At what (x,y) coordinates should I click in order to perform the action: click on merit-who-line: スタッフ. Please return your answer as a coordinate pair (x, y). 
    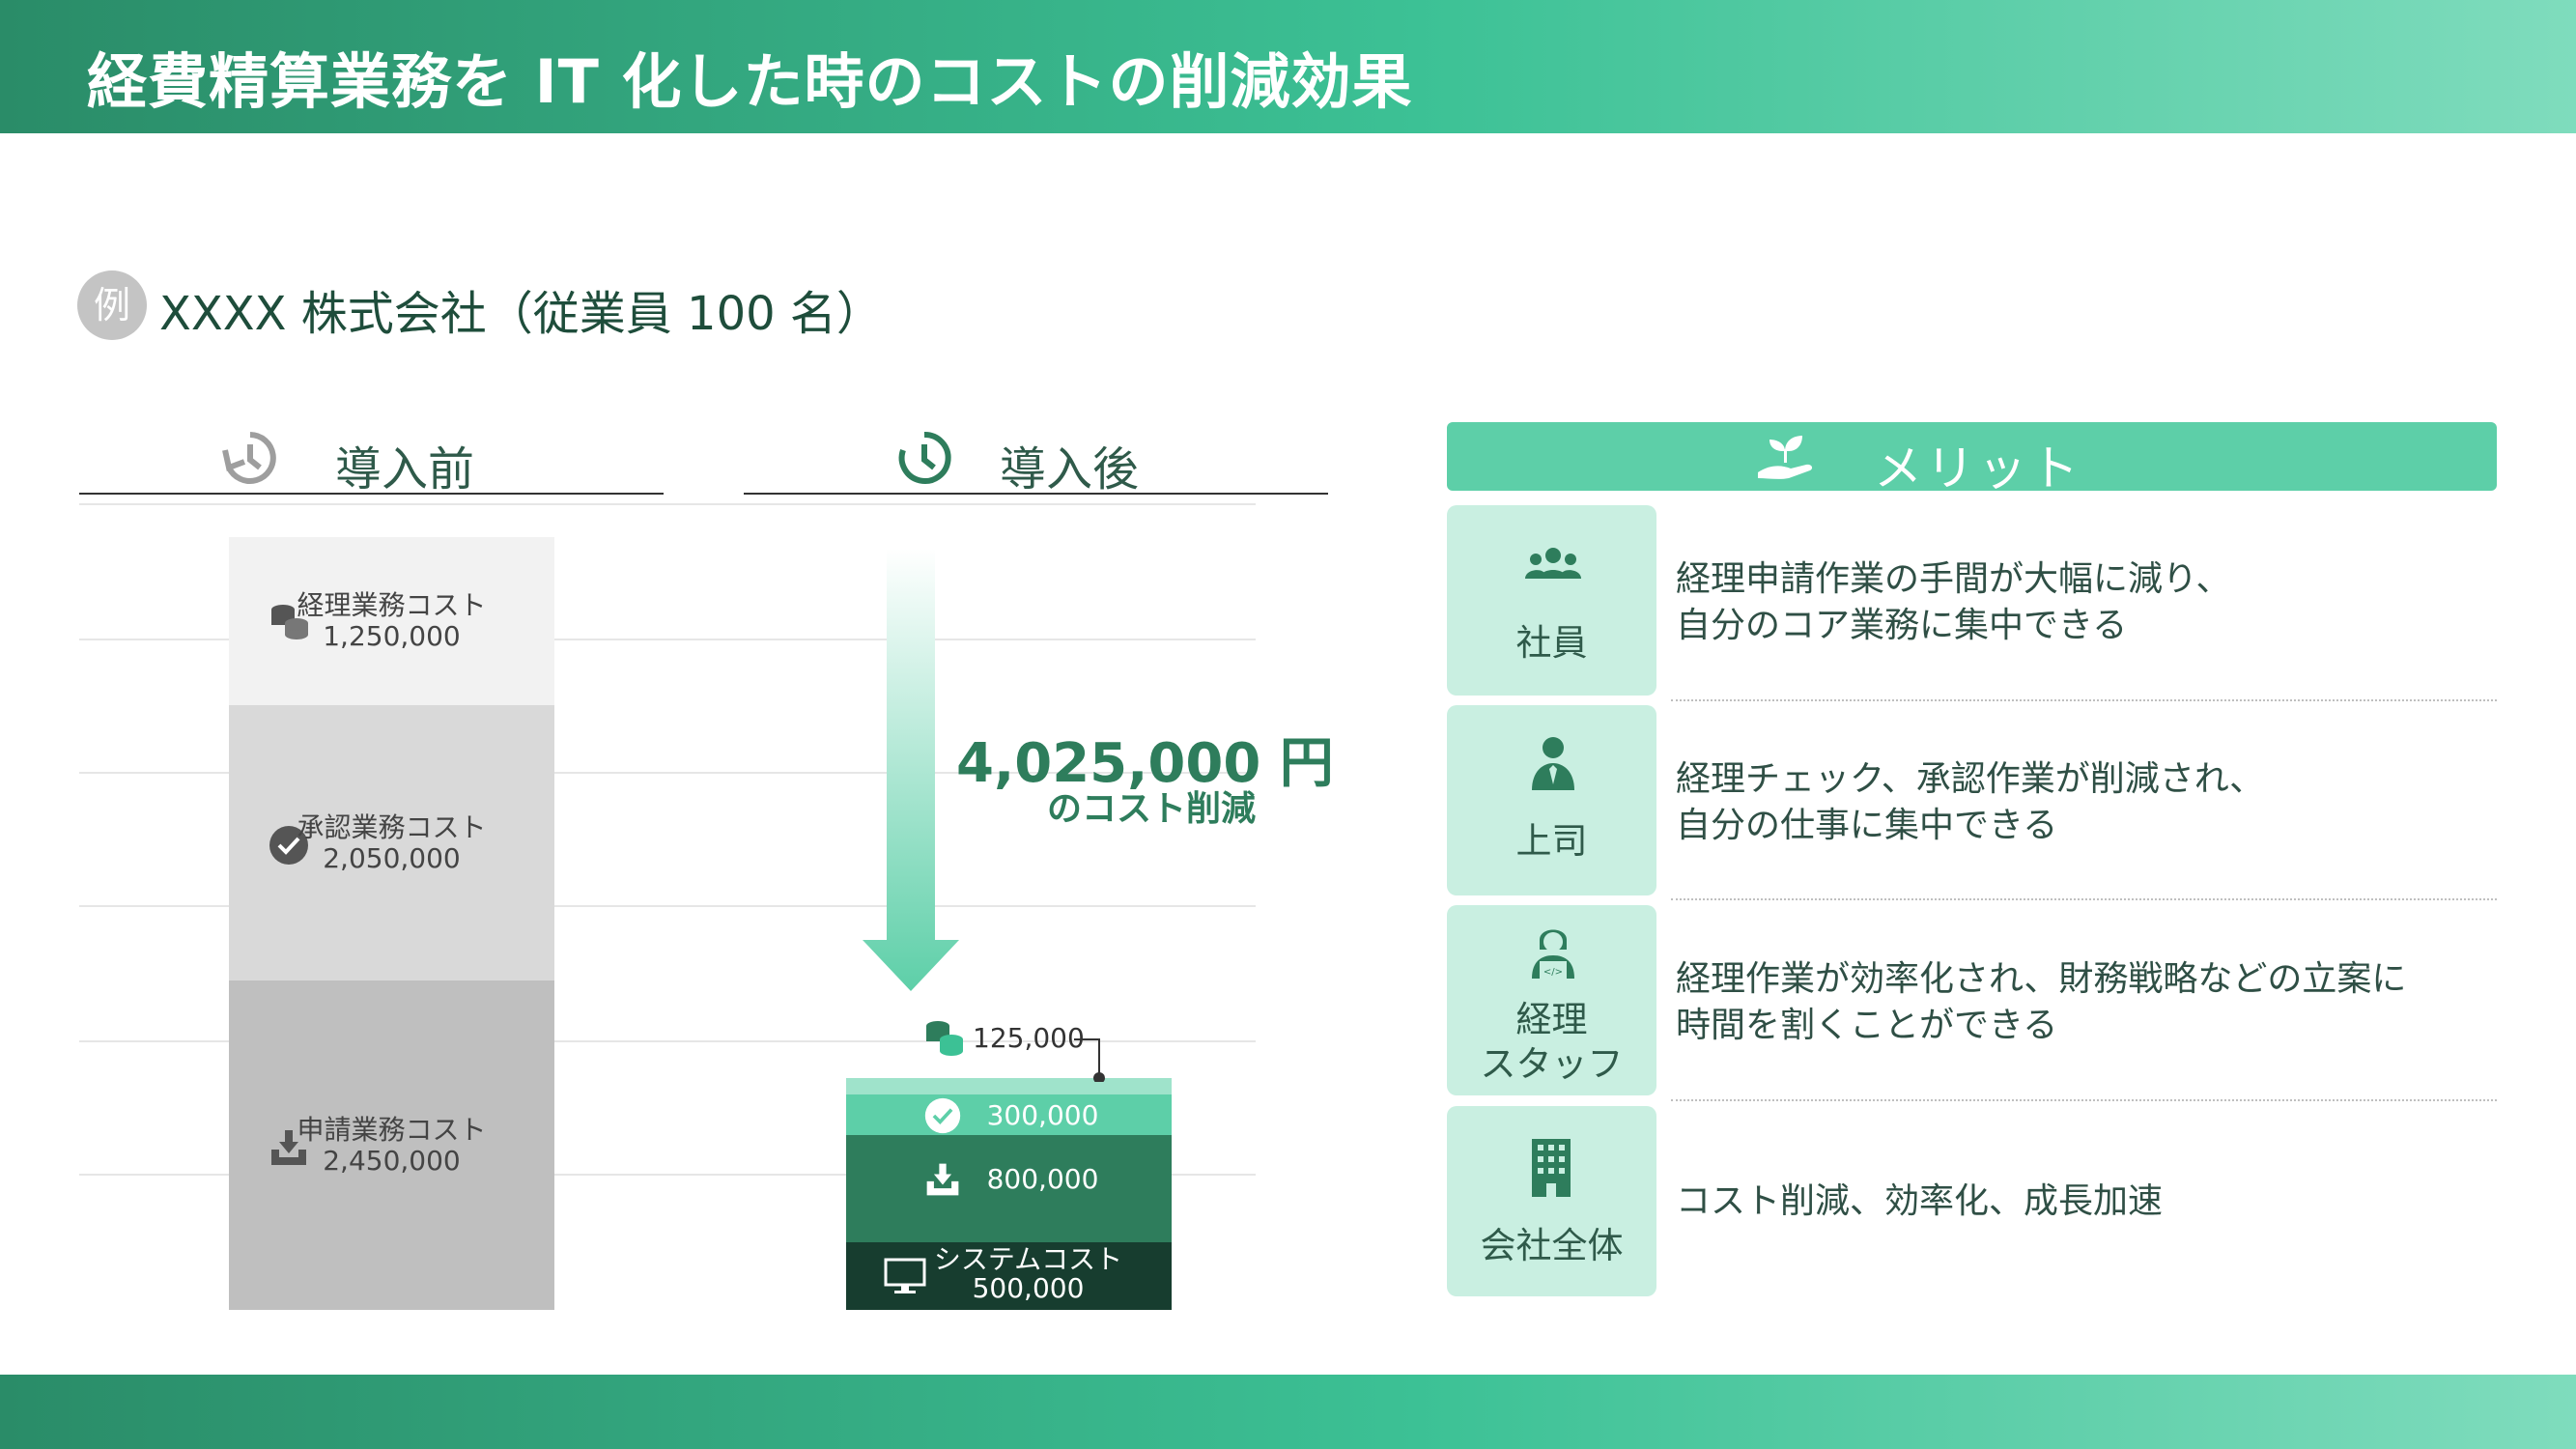
    Looking at the image, I should click on (1552, 1064).